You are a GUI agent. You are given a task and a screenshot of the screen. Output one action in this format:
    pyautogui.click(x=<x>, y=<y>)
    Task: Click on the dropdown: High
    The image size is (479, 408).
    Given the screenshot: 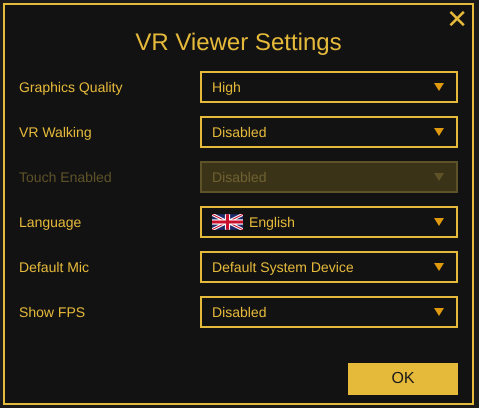 What is the action you would take?
    pyautogui.click(x=329, y=87)
    